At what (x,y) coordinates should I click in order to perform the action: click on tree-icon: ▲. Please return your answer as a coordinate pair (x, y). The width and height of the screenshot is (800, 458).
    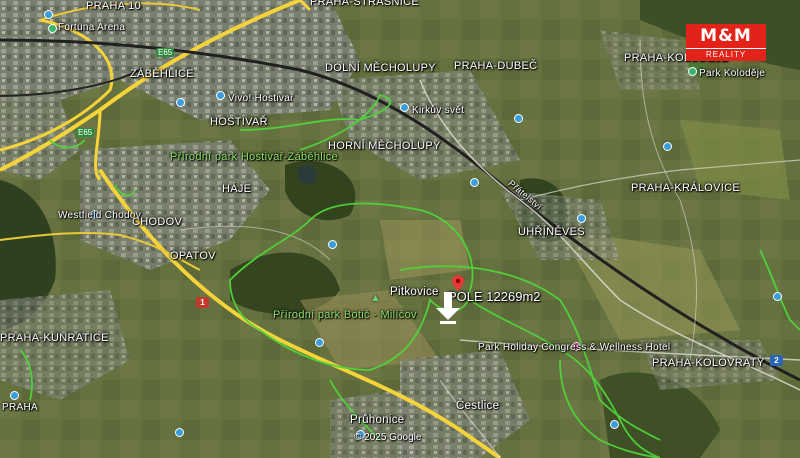
    Looking at the image, I should click on (375, 298).